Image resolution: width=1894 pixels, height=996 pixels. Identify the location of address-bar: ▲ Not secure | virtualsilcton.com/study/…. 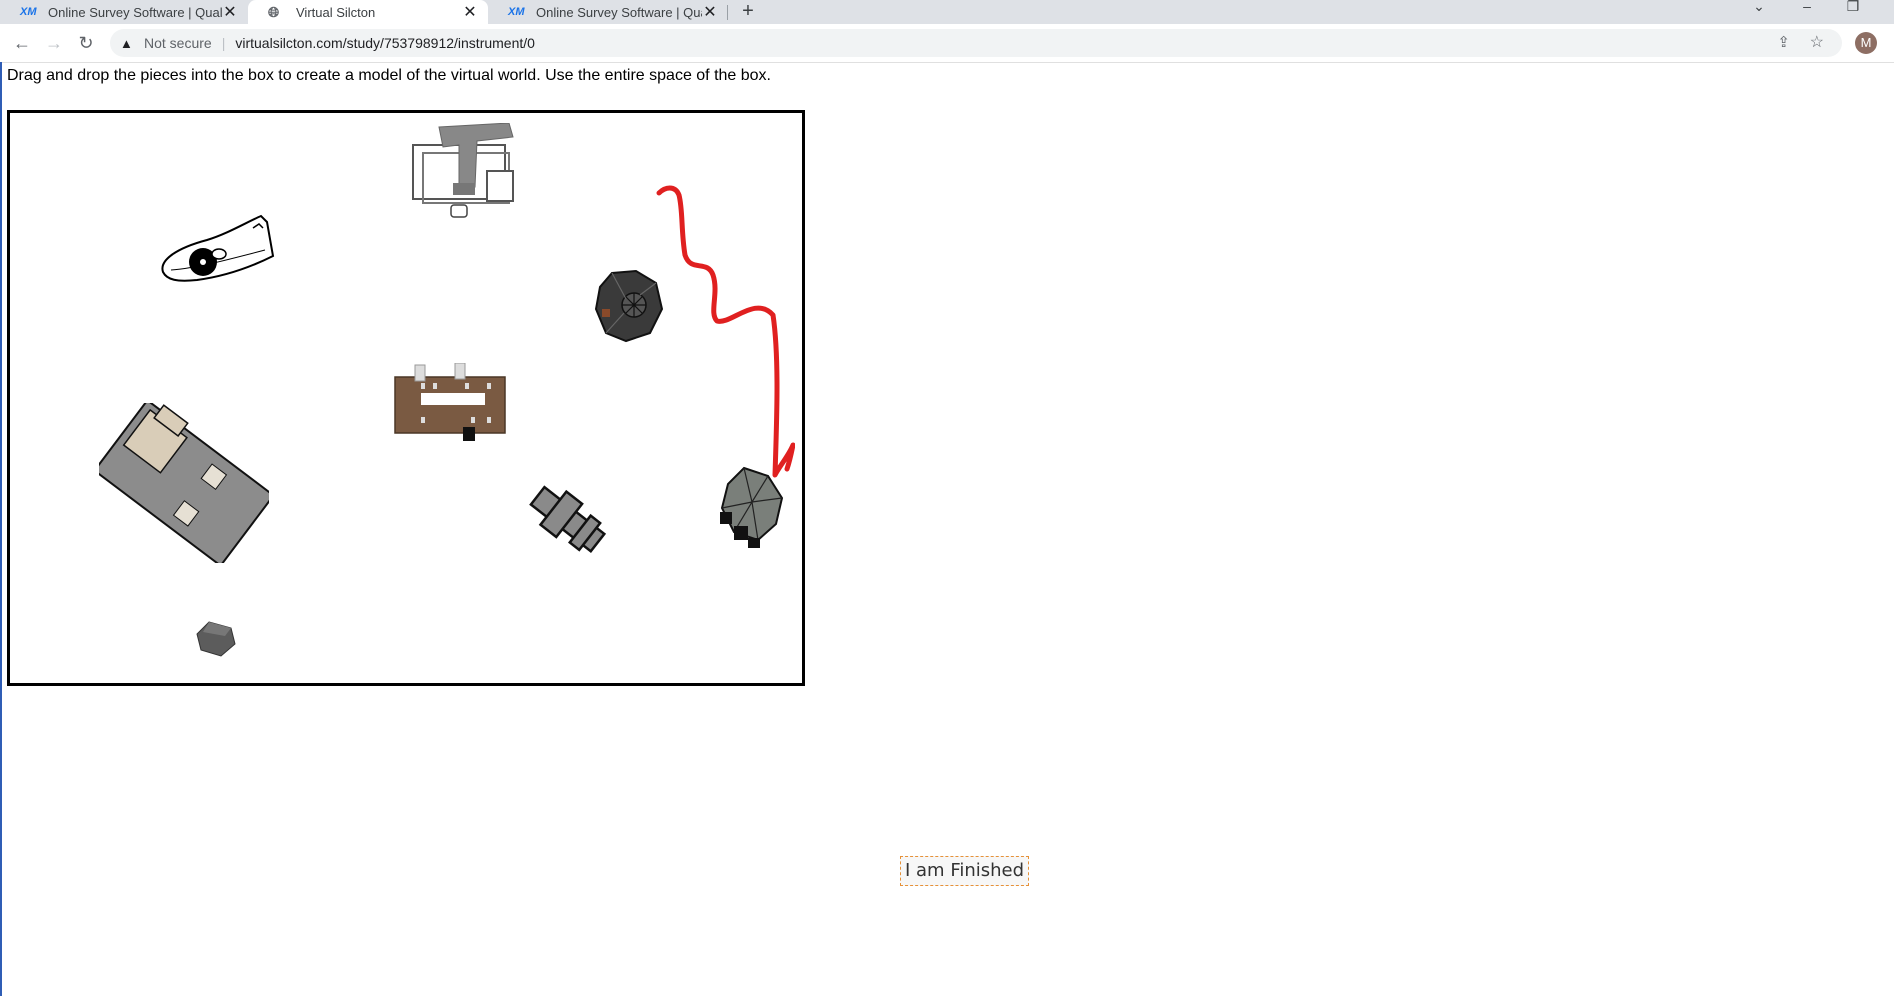
(976, 43).